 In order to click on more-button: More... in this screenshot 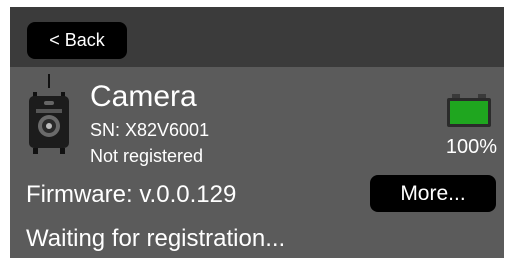, I will do `click(433, 193)`.